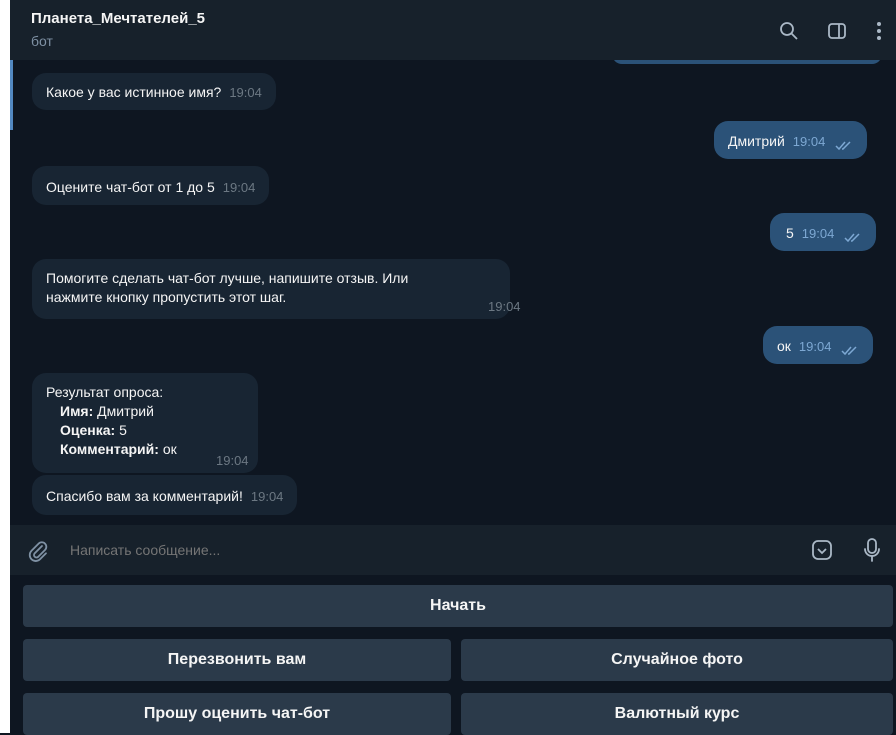 The image size is (896, 735). I want to click on bot-commands-icon, so click(822, 550).